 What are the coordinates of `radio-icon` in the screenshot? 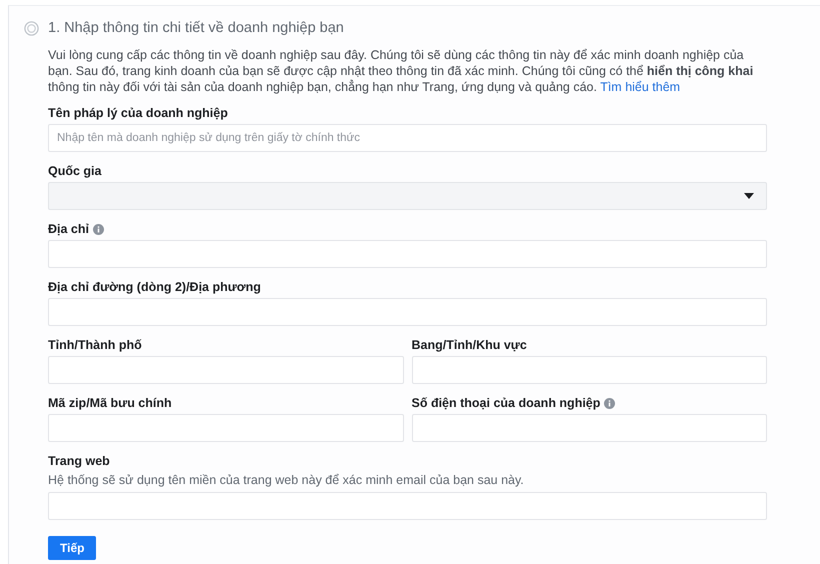 It's located at (31, 28).